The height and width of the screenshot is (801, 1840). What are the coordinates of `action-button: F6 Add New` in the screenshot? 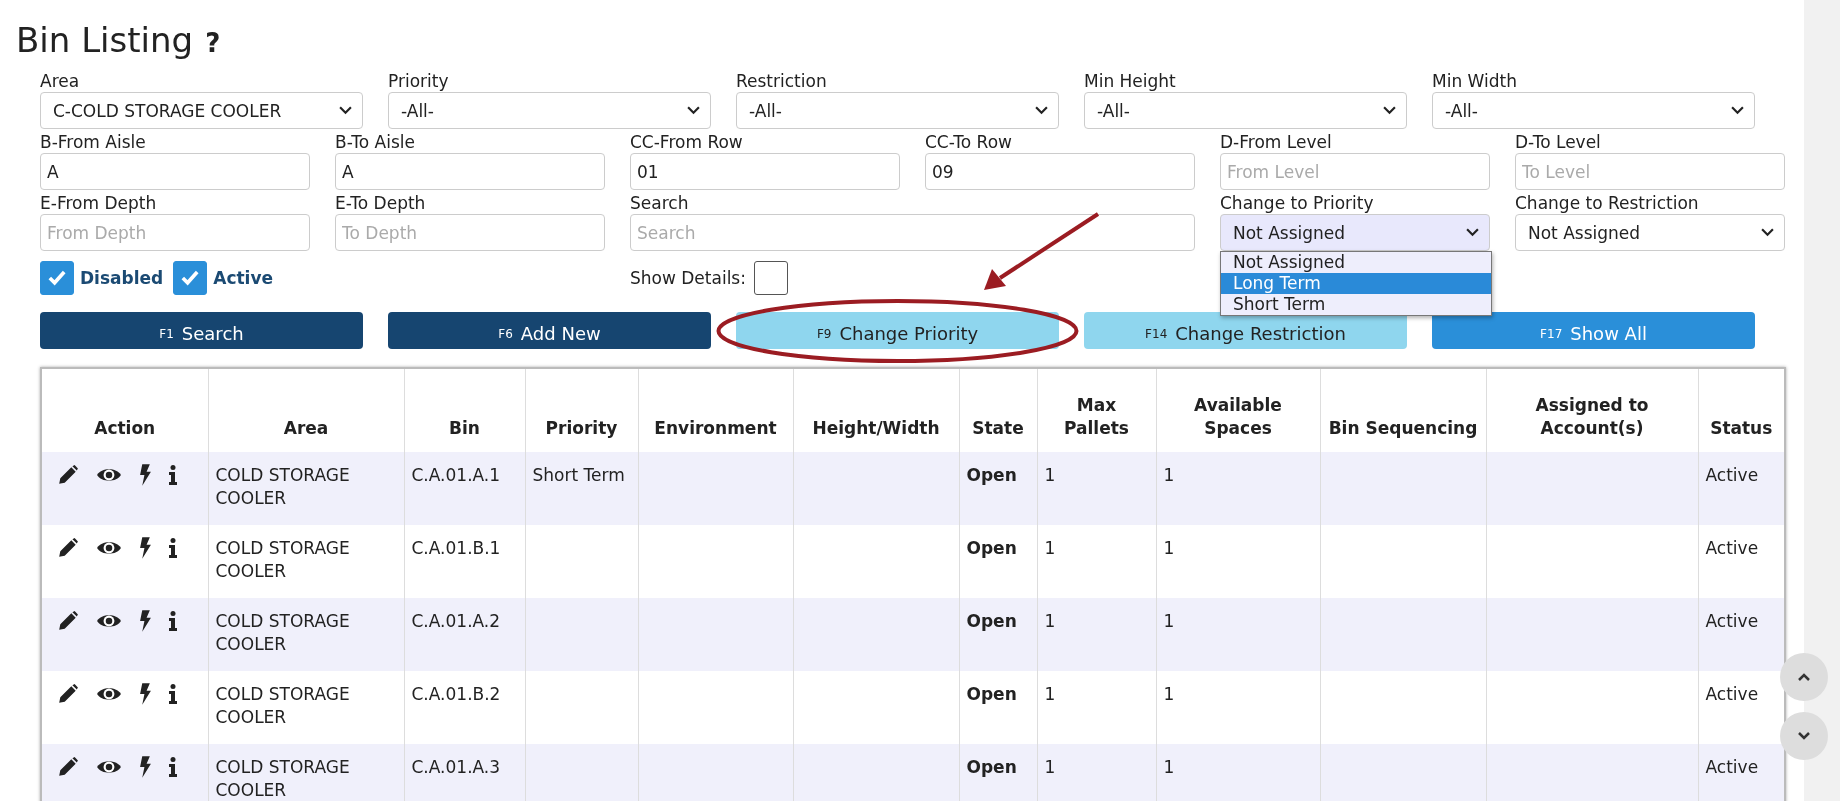 It's located at (549, 330).